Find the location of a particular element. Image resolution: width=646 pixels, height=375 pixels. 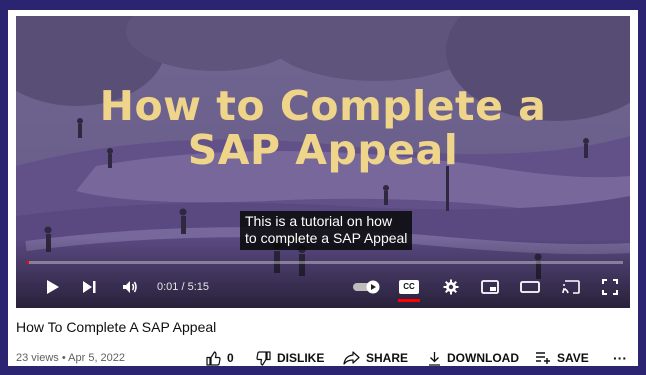

overlay-title-line: SAP Appeal is located at coordinates (323, 150).